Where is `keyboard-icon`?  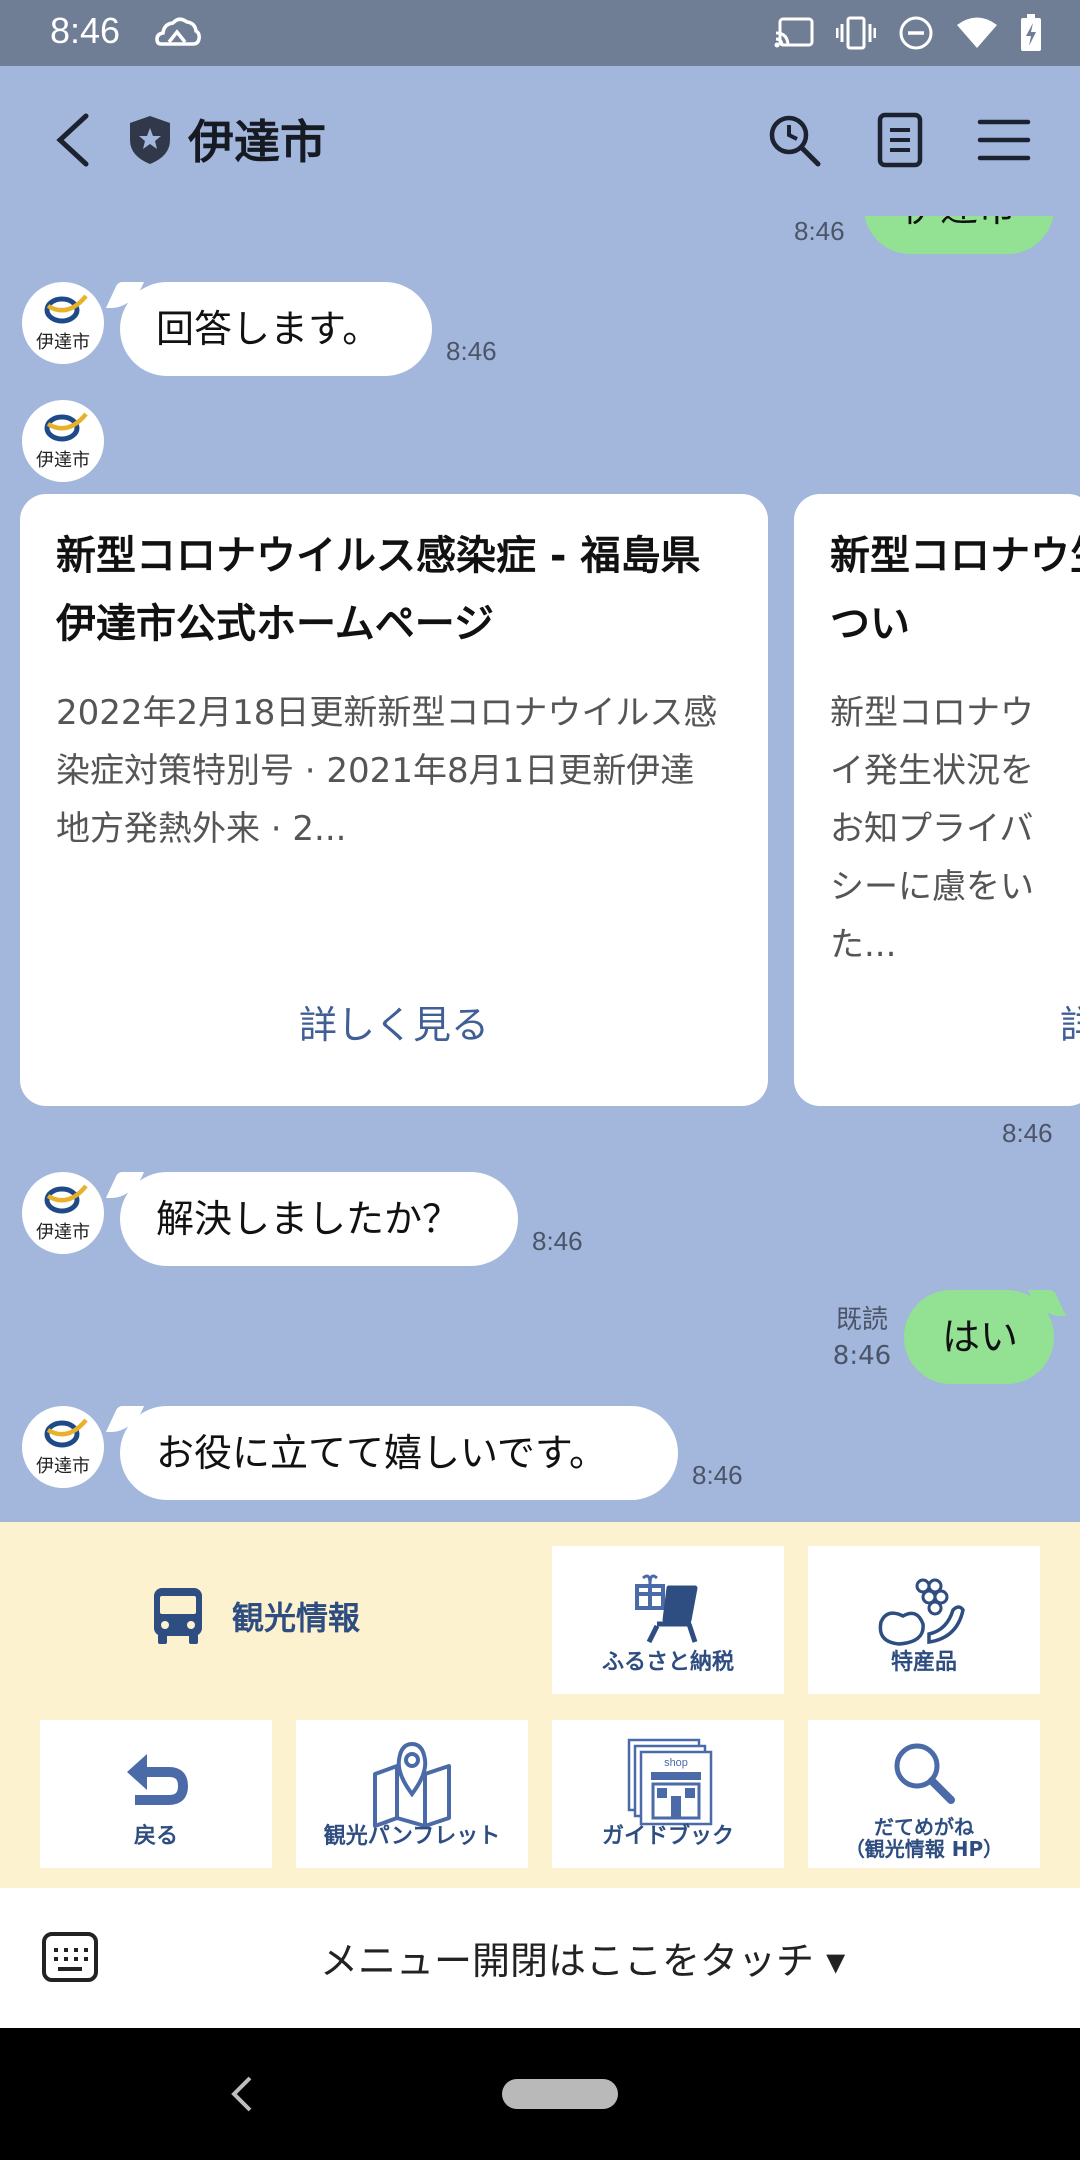 keyboard-icon is located at coordinates (70, 1957).